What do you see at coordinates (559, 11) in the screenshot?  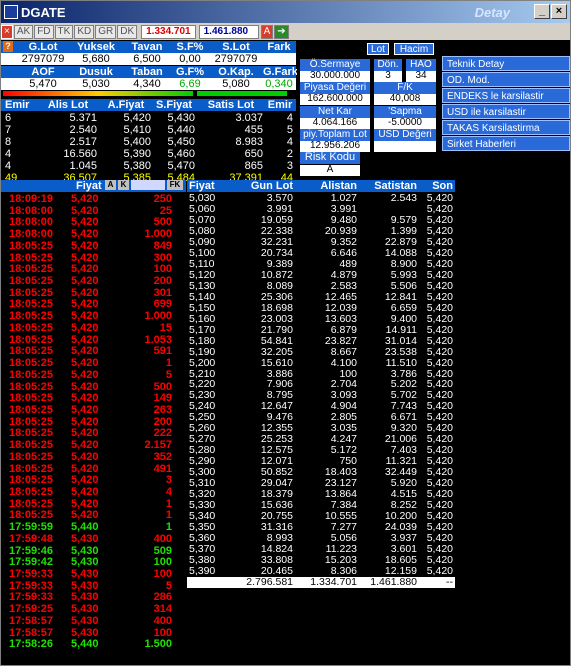 I see `close-button: ×` at bounding box center [559, 11].